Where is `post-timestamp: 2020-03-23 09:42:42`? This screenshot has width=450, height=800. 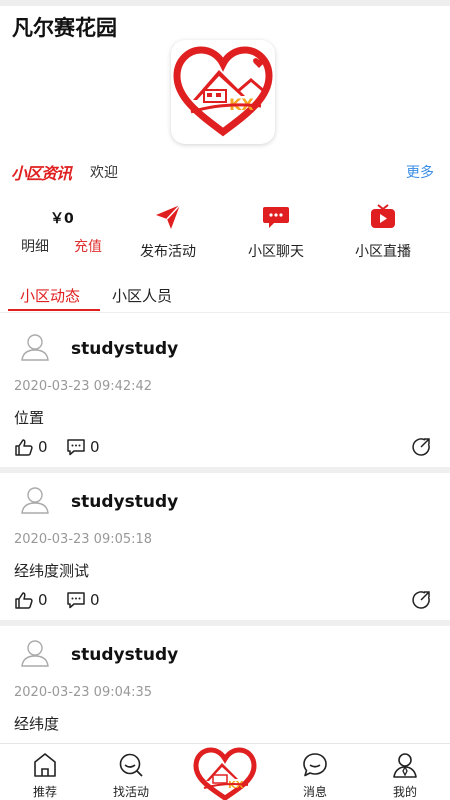
post-timestamp: 2020-03-23 09:42:42 is located at coordinates (83, 386).